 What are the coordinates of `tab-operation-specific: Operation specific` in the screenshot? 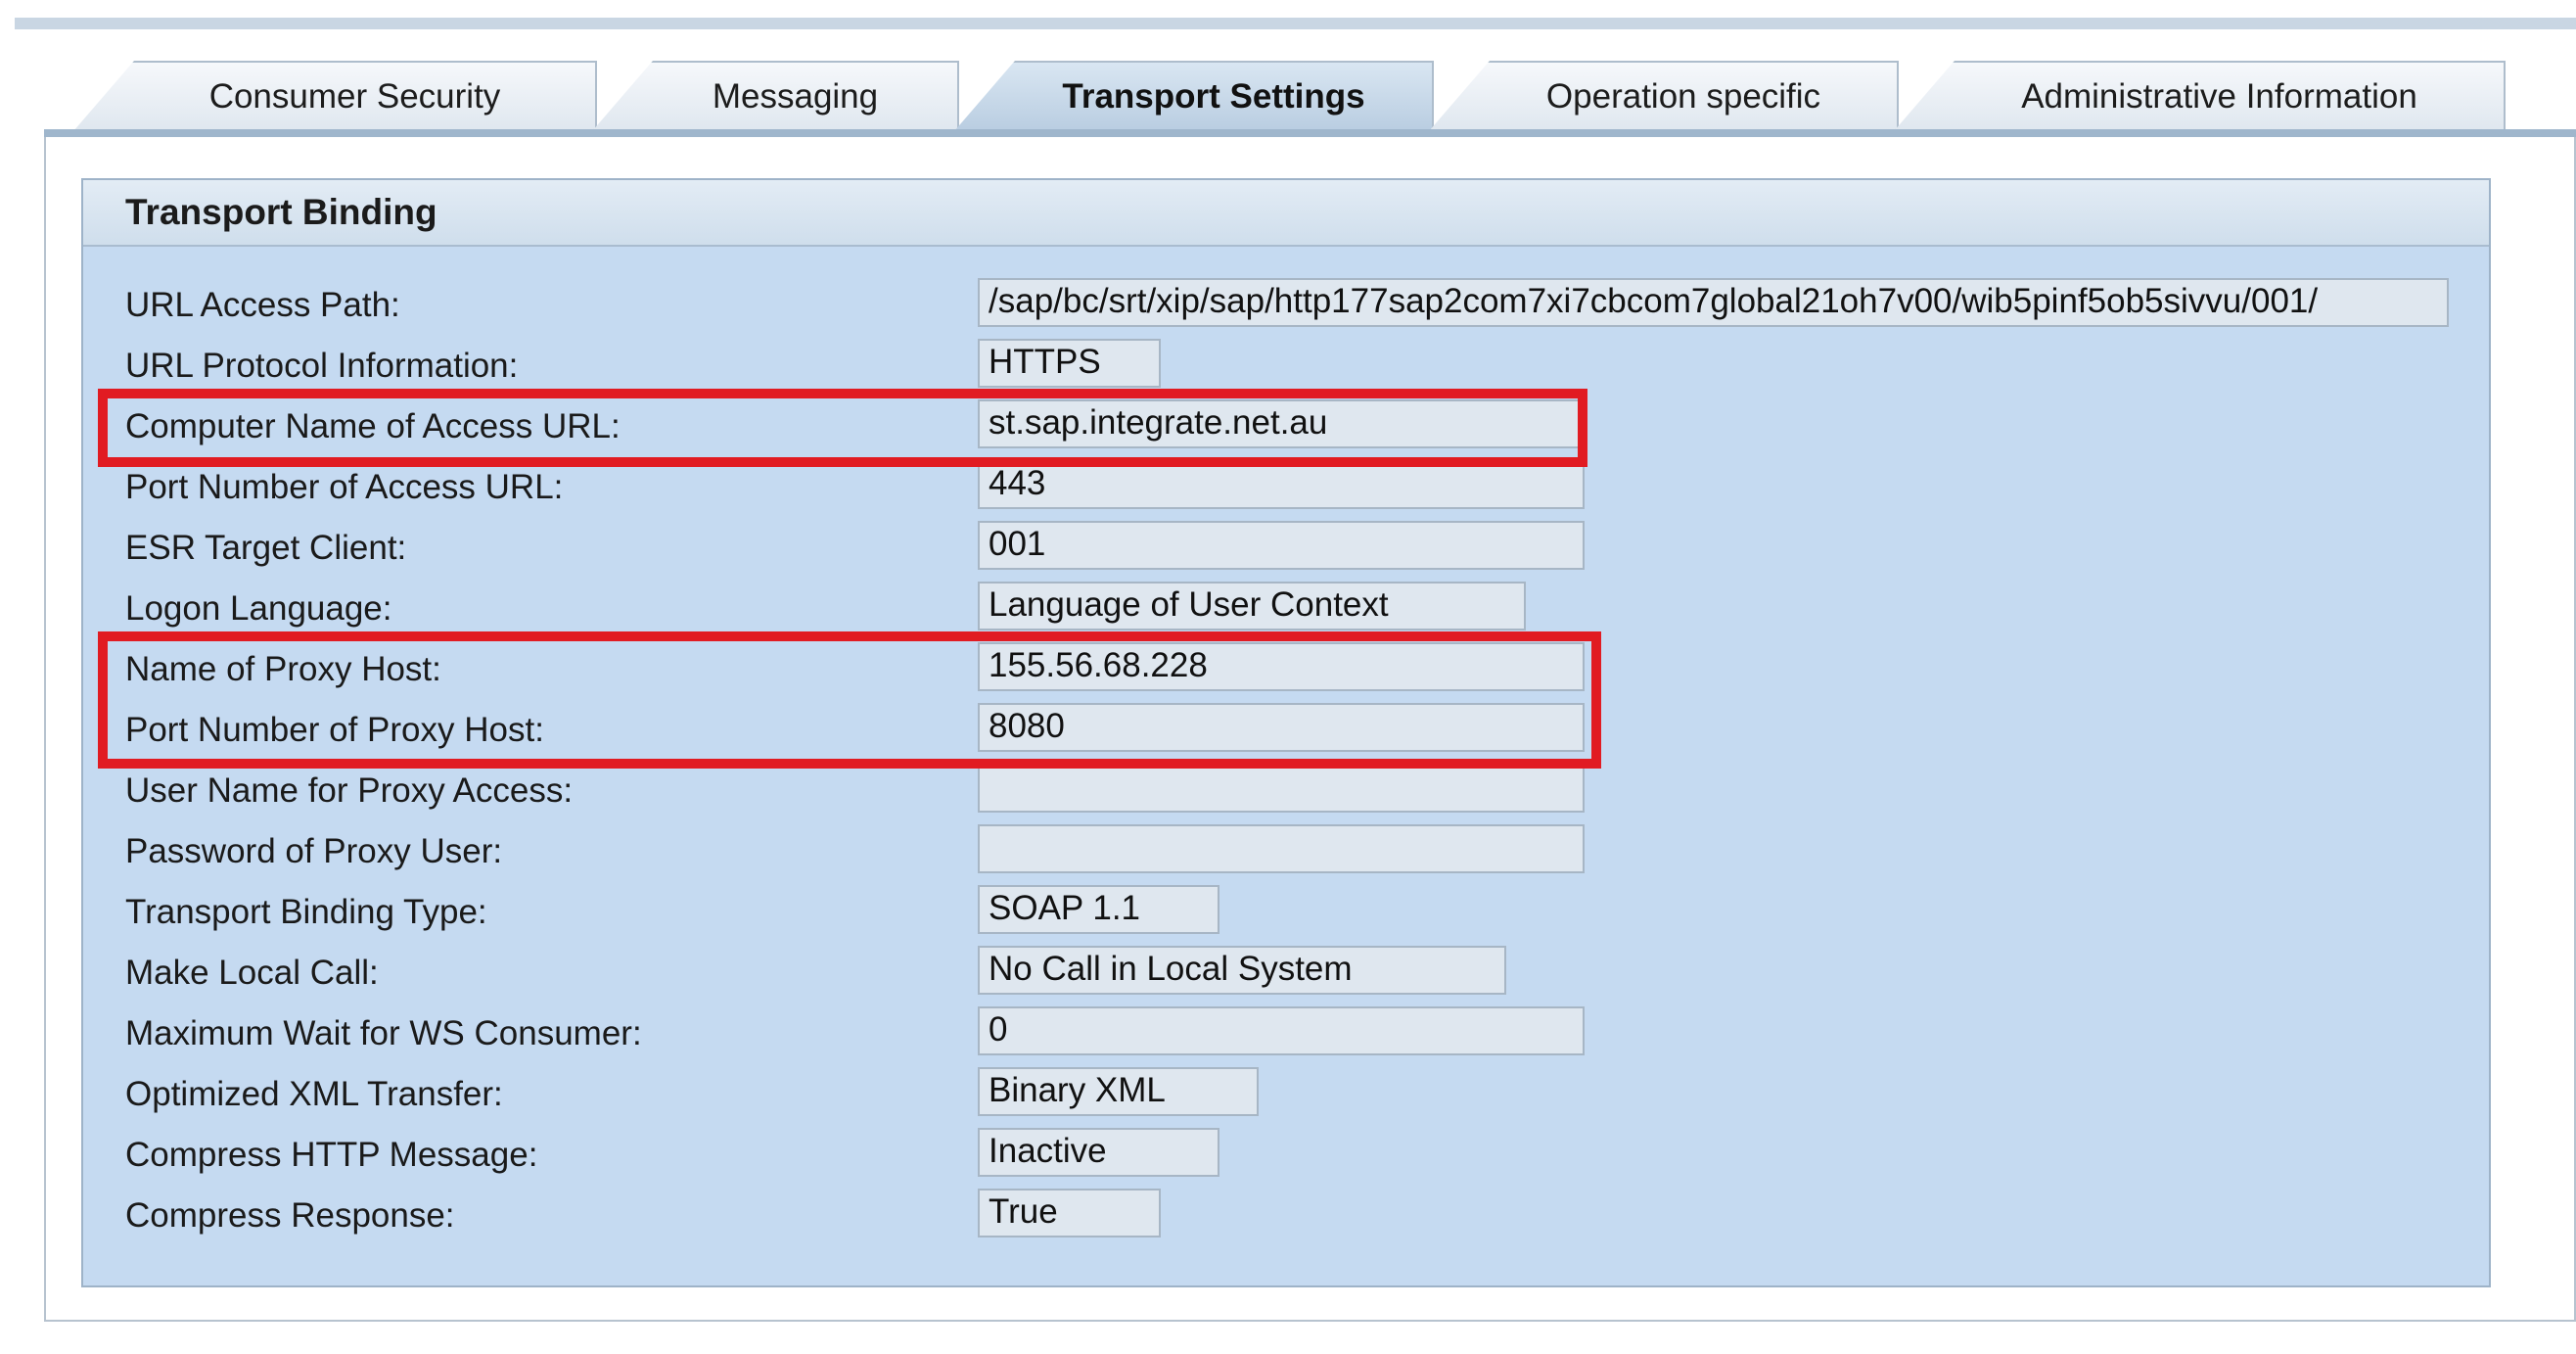 It's located at (1664, 96).